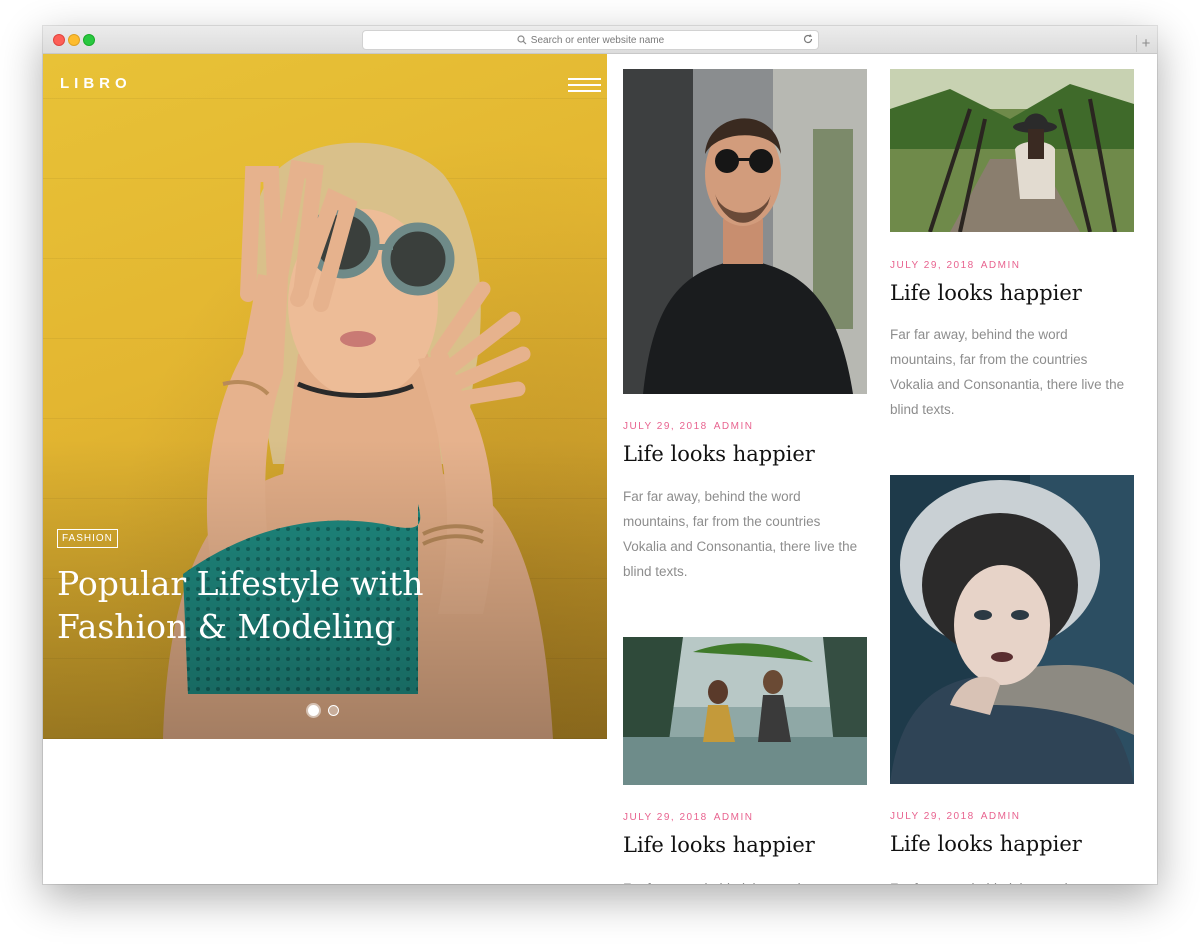 Image resolution: width=1200 pixels, height=946 pixels. Describe the element at coordinates (1010, 880) in the screenshot. I see `post-excerpt-4: Far far away, behind the word` at that location.